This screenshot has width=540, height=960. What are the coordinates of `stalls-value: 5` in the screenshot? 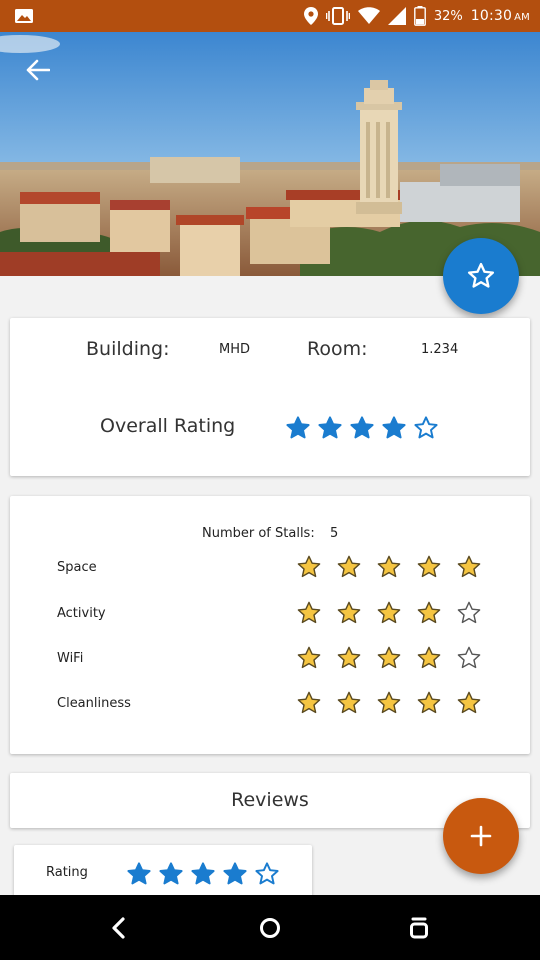 It's located at (334, 533).